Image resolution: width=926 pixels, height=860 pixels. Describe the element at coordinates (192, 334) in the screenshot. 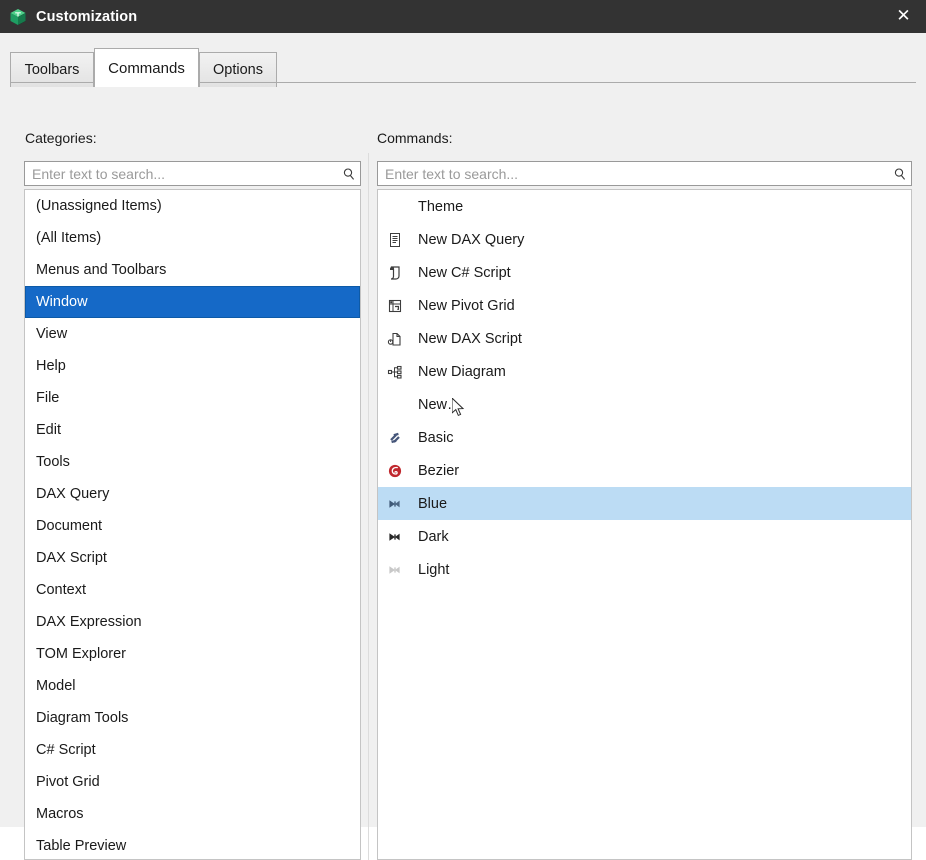

I see `category-row: View` at that location.